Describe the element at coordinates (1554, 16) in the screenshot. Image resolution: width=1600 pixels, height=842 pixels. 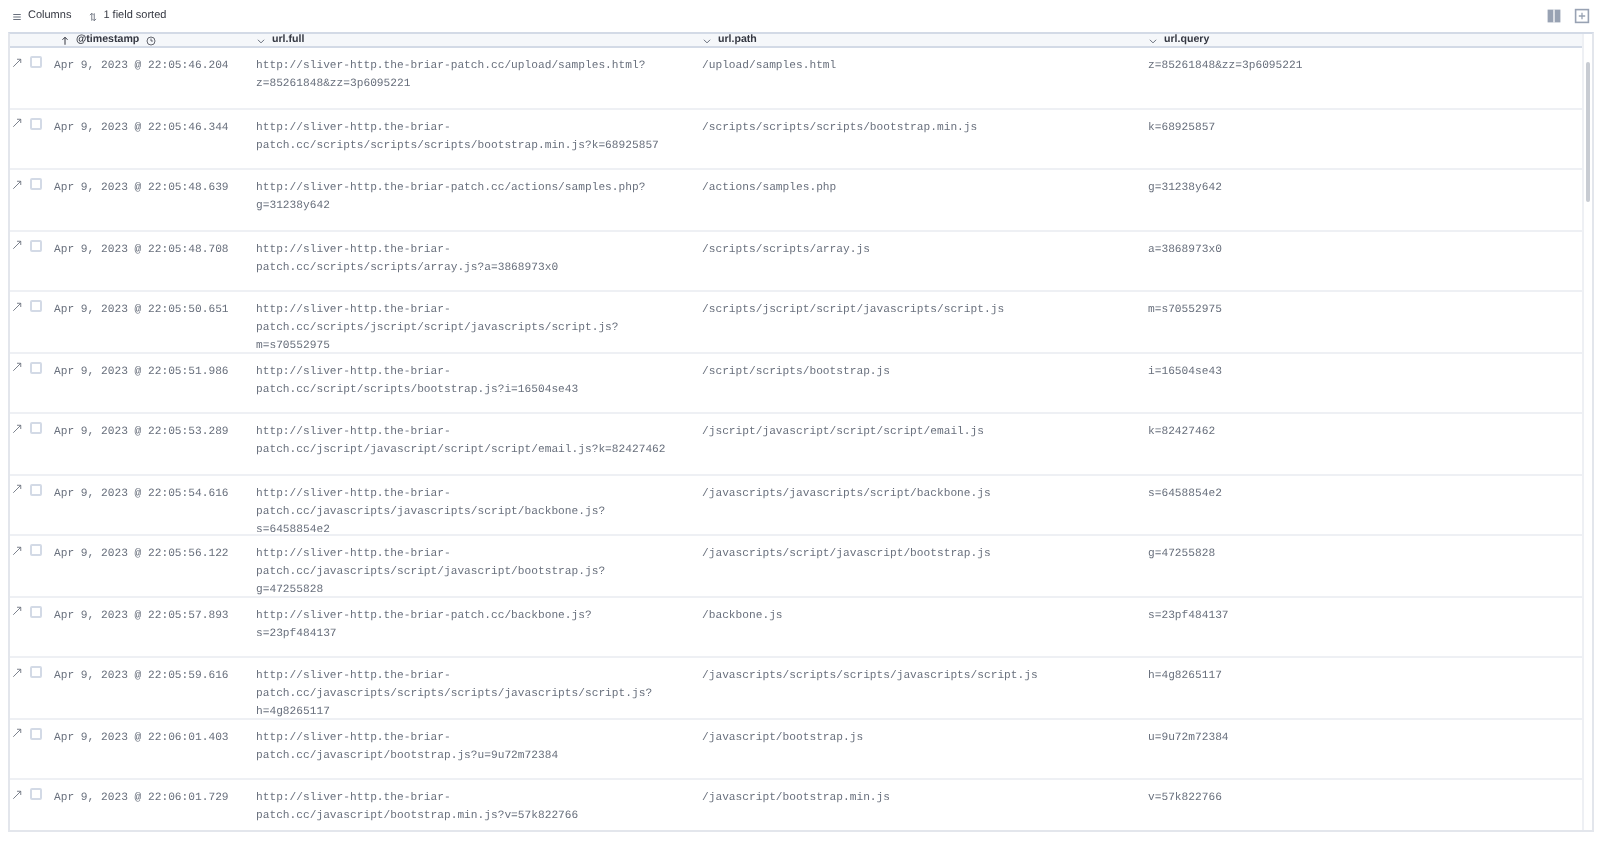
I see `columns-icon` at that location.